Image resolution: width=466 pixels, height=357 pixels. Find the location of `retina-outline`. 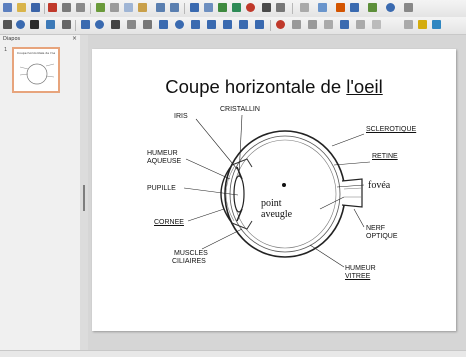

retina-outline is located at coordinates (285, 194).